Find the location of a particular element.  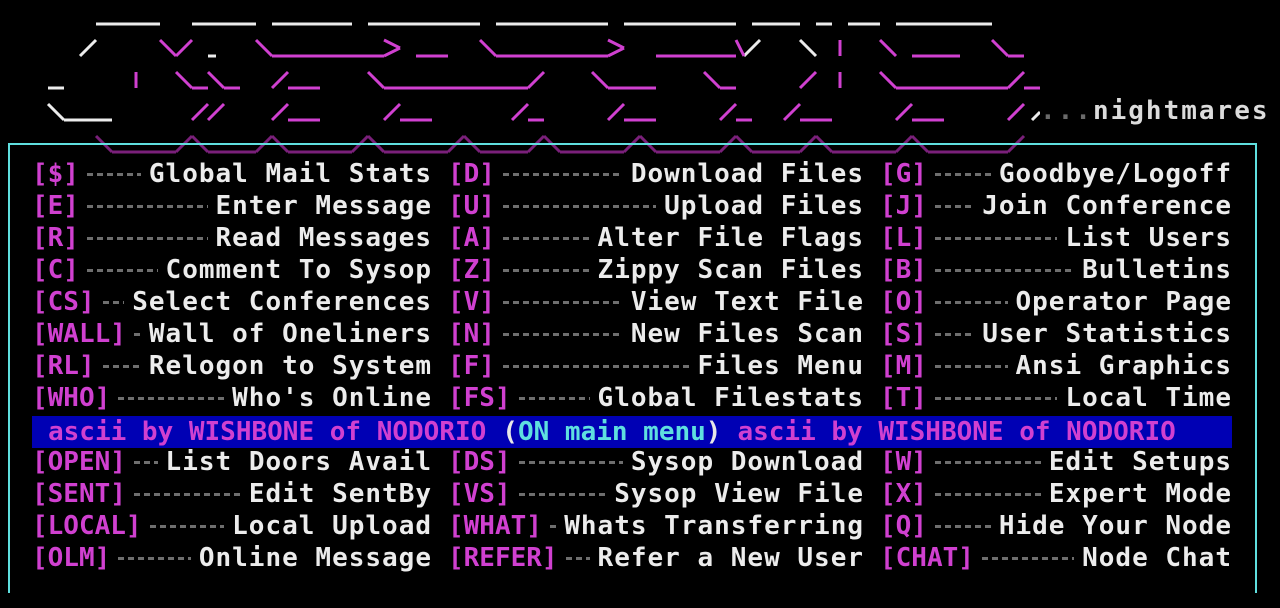

menu-option: [Q] Hide Your Node is located at coordinates (1056, 526).